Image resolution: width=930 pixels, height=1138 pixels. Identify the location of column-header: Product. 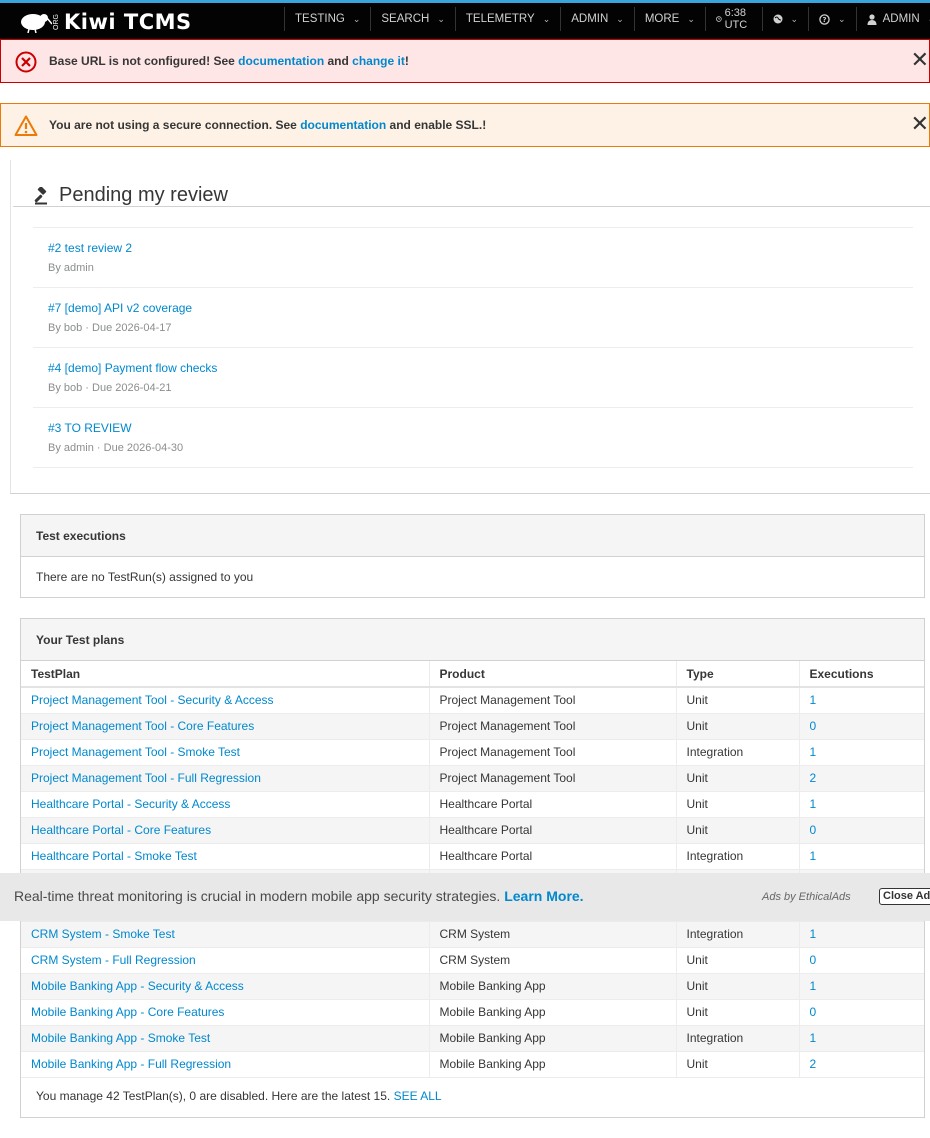
(553, 674).